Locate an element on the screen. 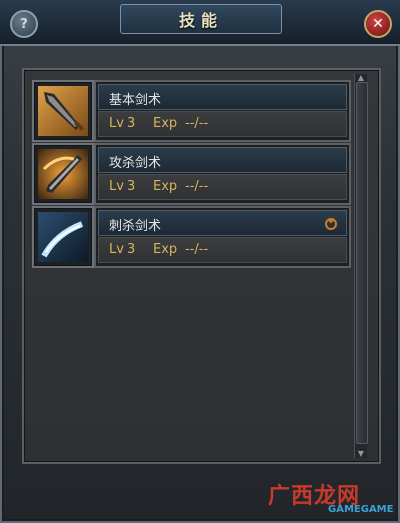 The height and width of the screenshot is (523, 400). sword-icon is located at coordinates (63, 111).